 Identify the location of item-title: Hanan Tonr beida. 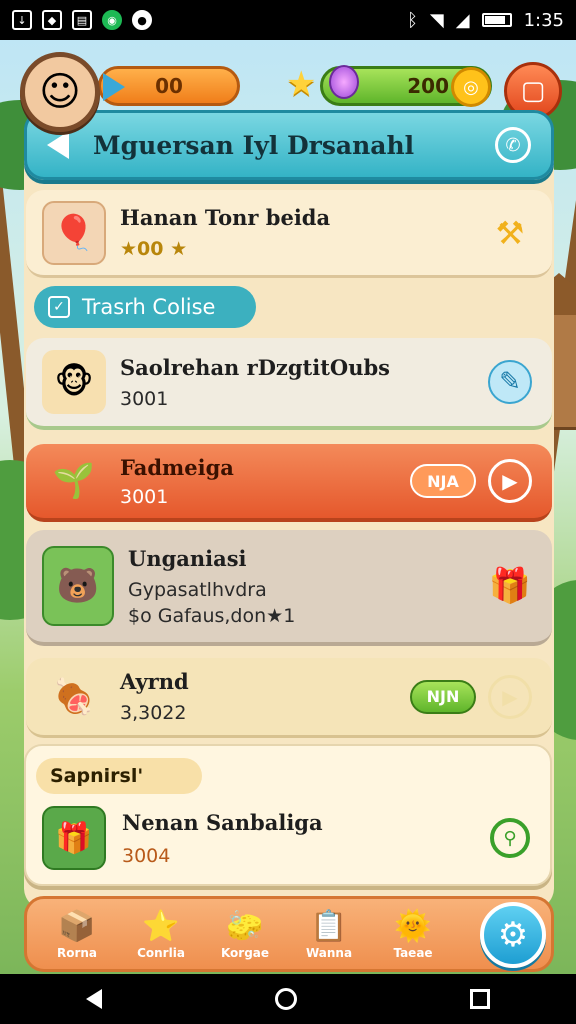
(225, 217).